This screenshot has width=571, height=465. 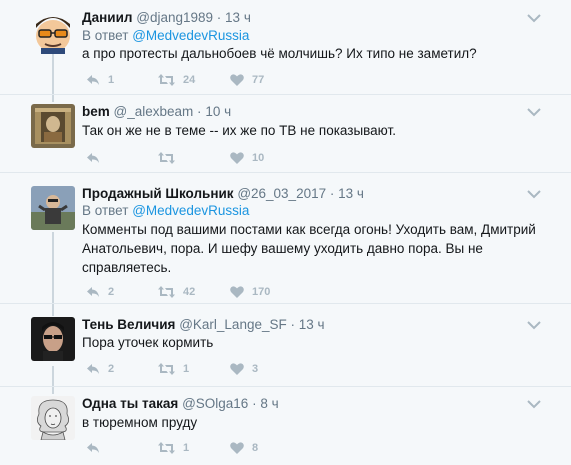 I want to click on retweet-button, so click(x=170, y=158).